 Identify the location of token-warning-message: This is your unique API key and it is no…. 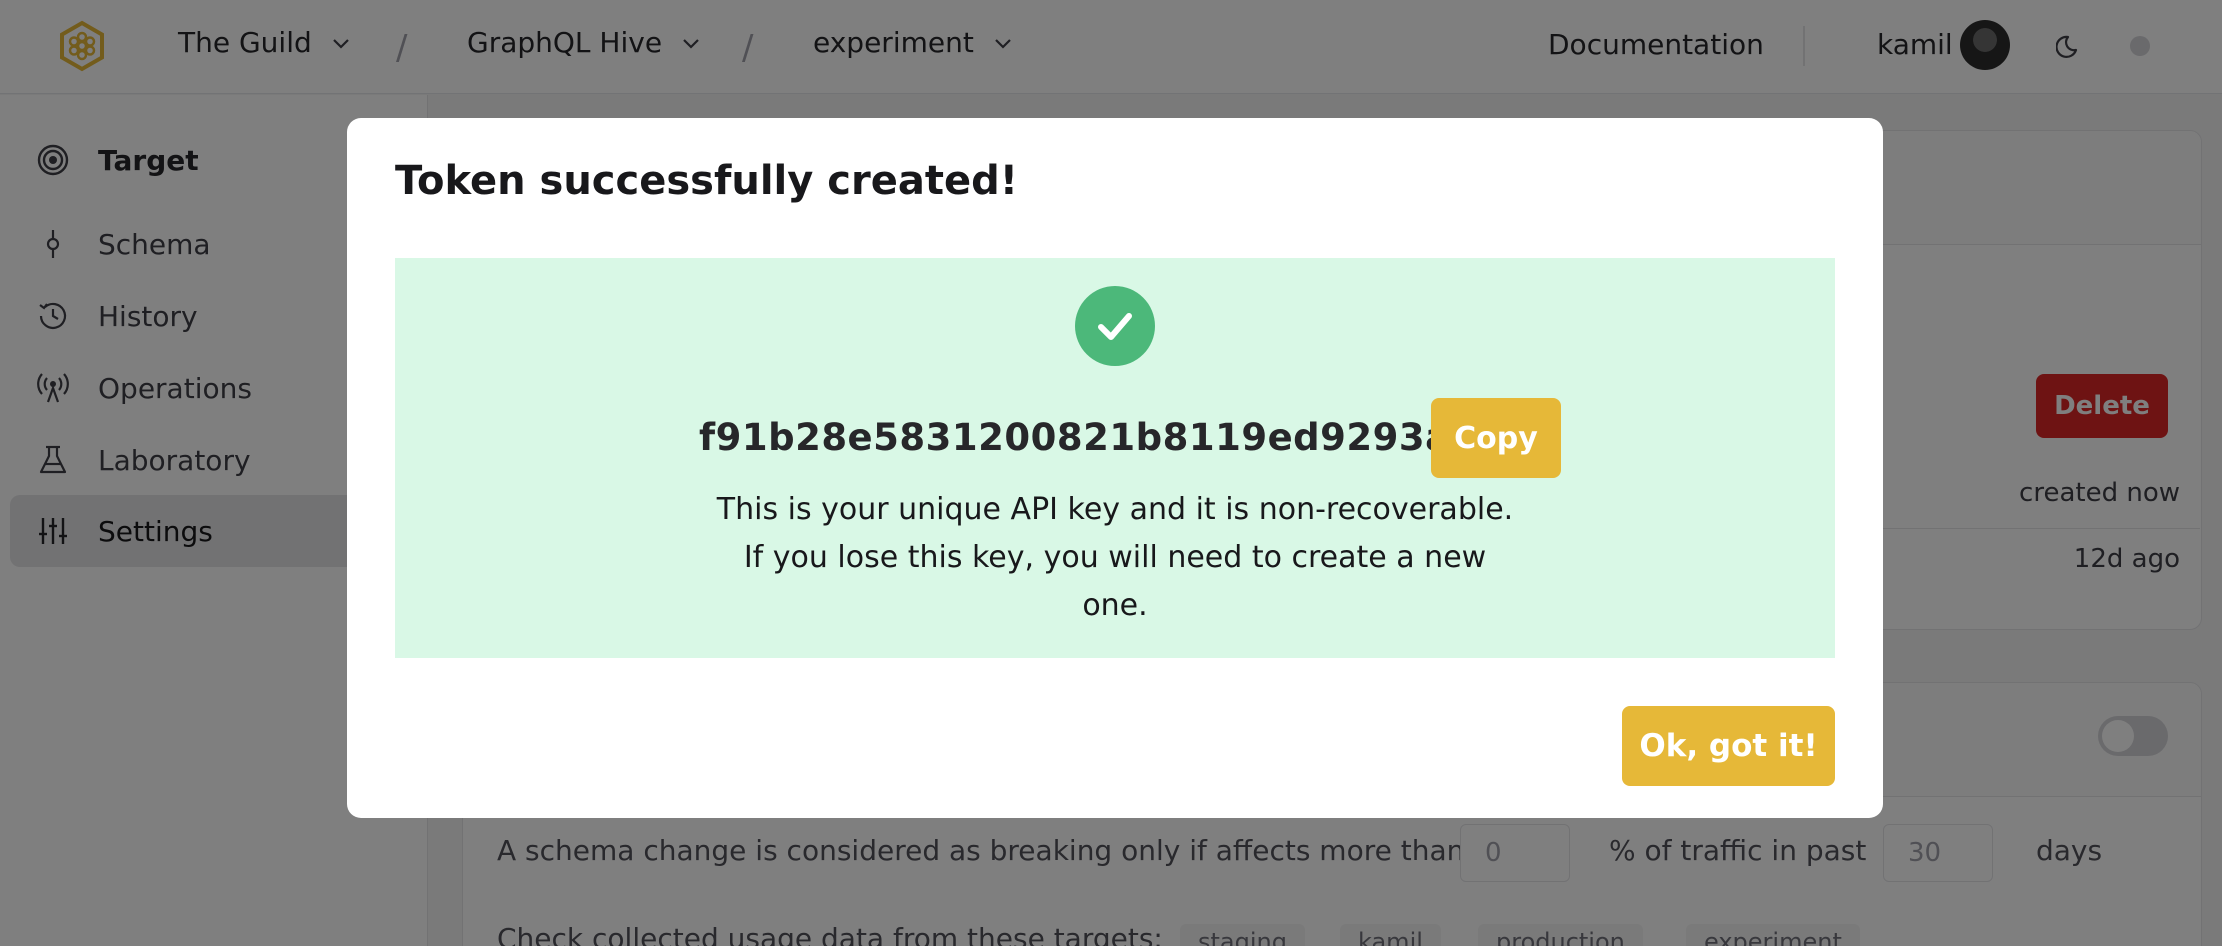
(1115, 558).